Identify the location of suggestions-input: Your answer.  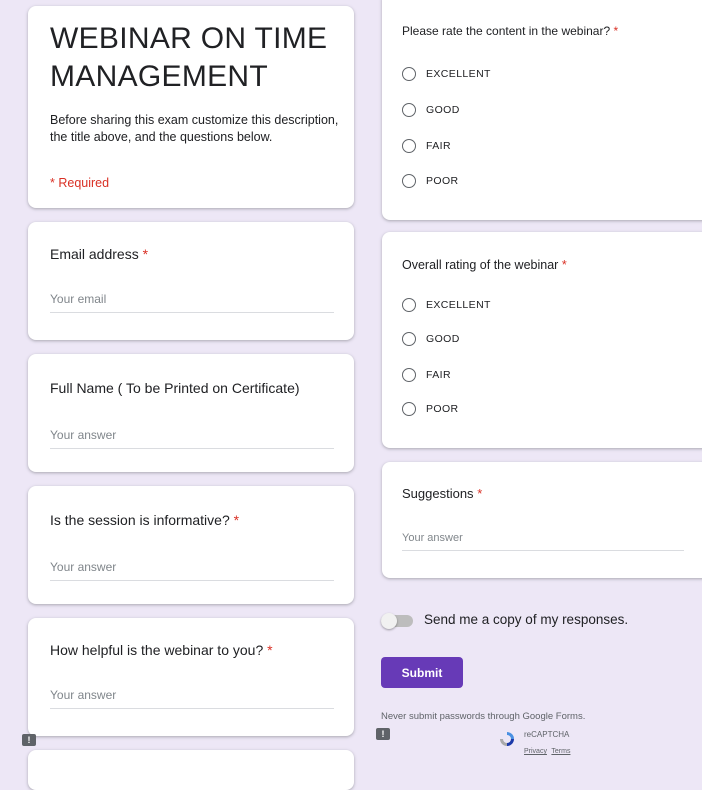
(543, 541).